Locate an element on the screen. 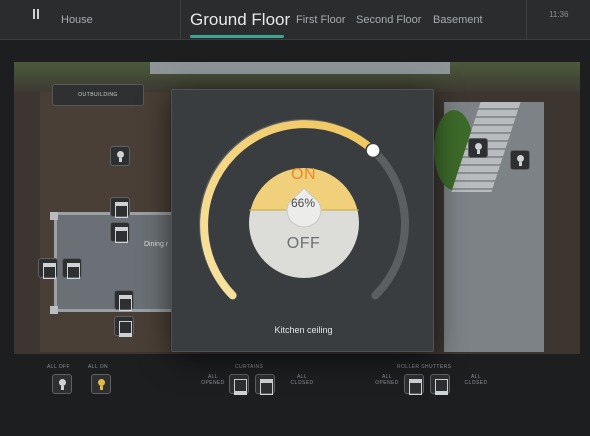 The width and height of the screenshot is (590, 436). dimmer-dial is located at coordinates (304, 209).